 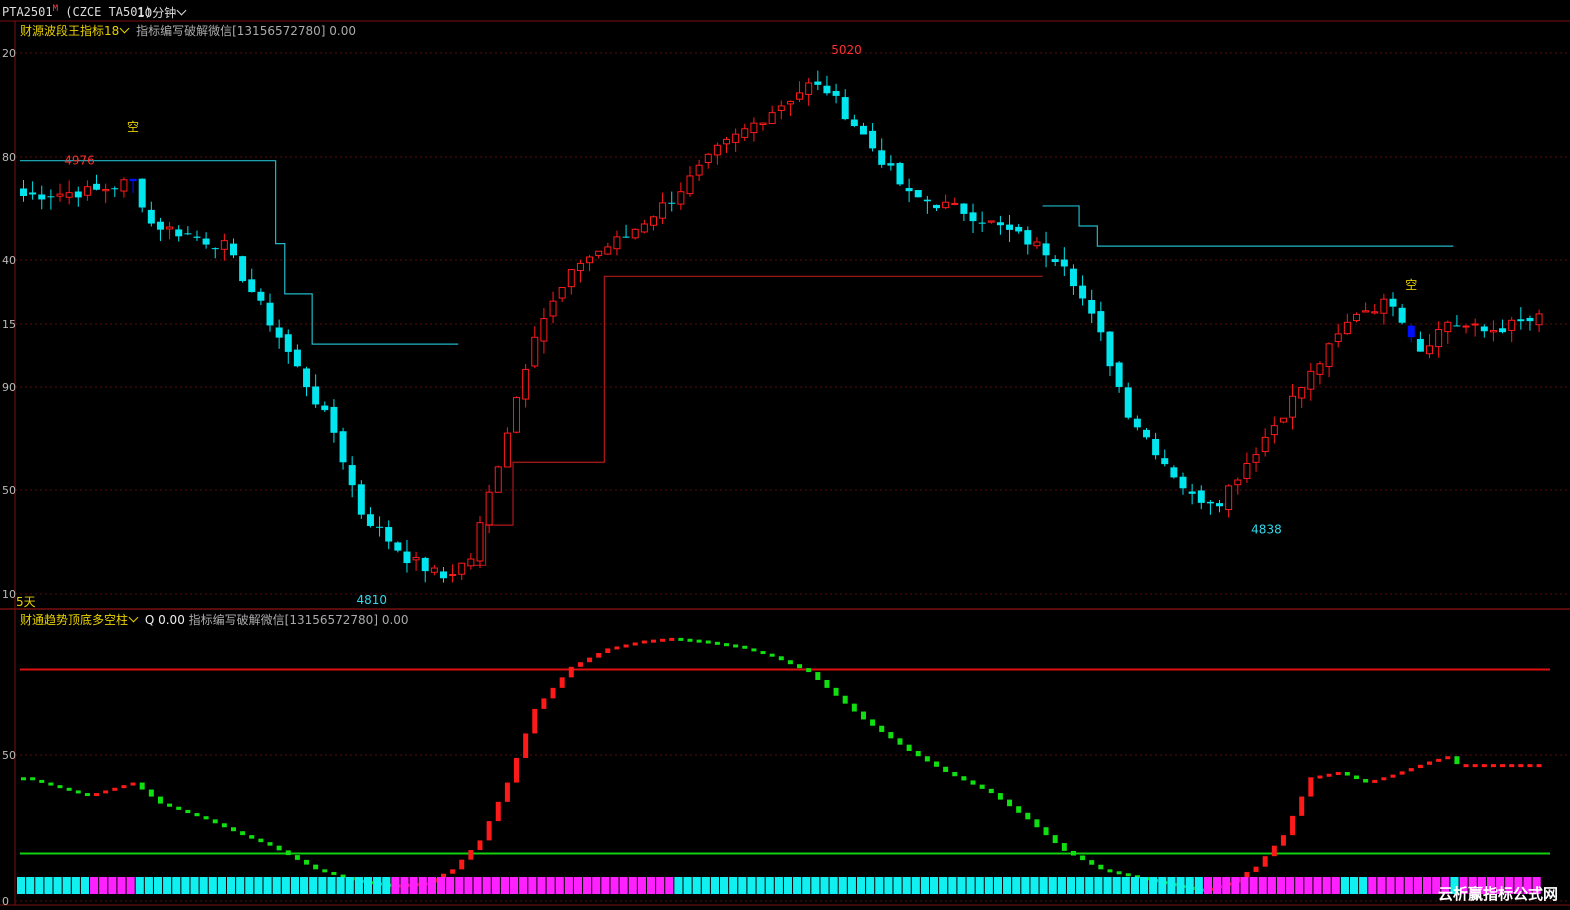 I want to click on main-indicator-header: 财源波段王指标18 指标编写破解微信[13156572780] 0.00, so click(x=188, y=30).